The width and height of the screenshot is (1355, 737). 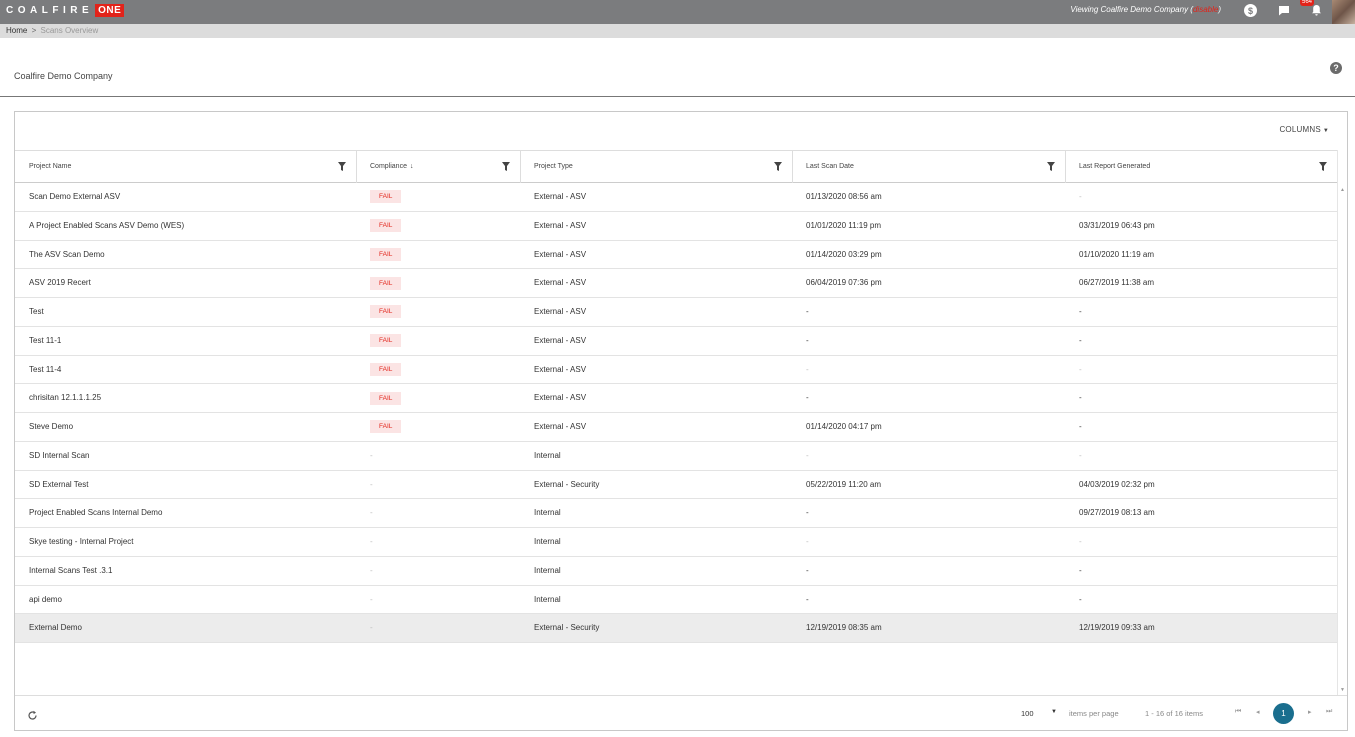 What do you see at coordinates (32, 714) in the screenshot?
I see `refresh-icon` at bounding box center [32, 714].